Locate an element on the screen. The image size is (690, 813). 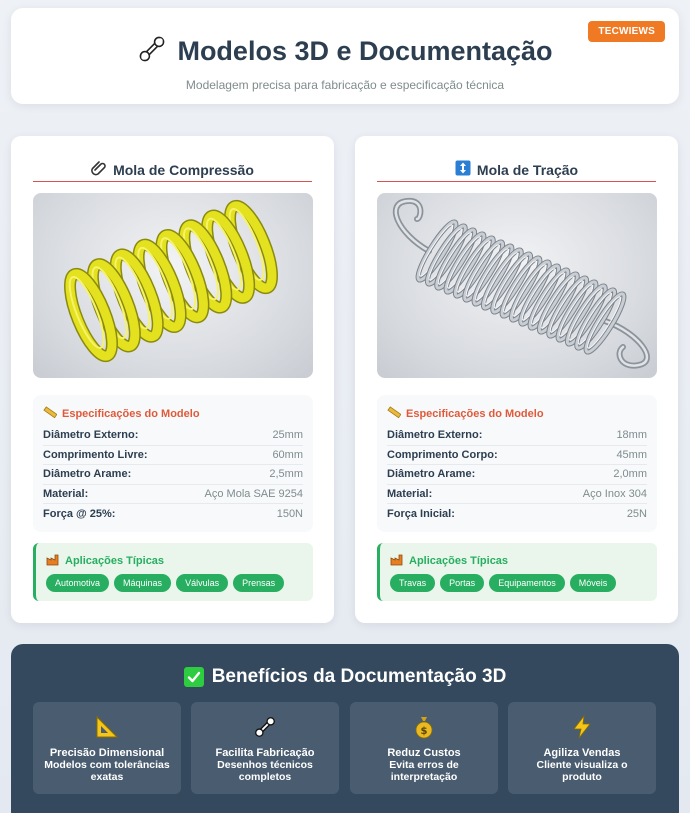
triangle-ruler-icon is located at coordinates (107, 727).